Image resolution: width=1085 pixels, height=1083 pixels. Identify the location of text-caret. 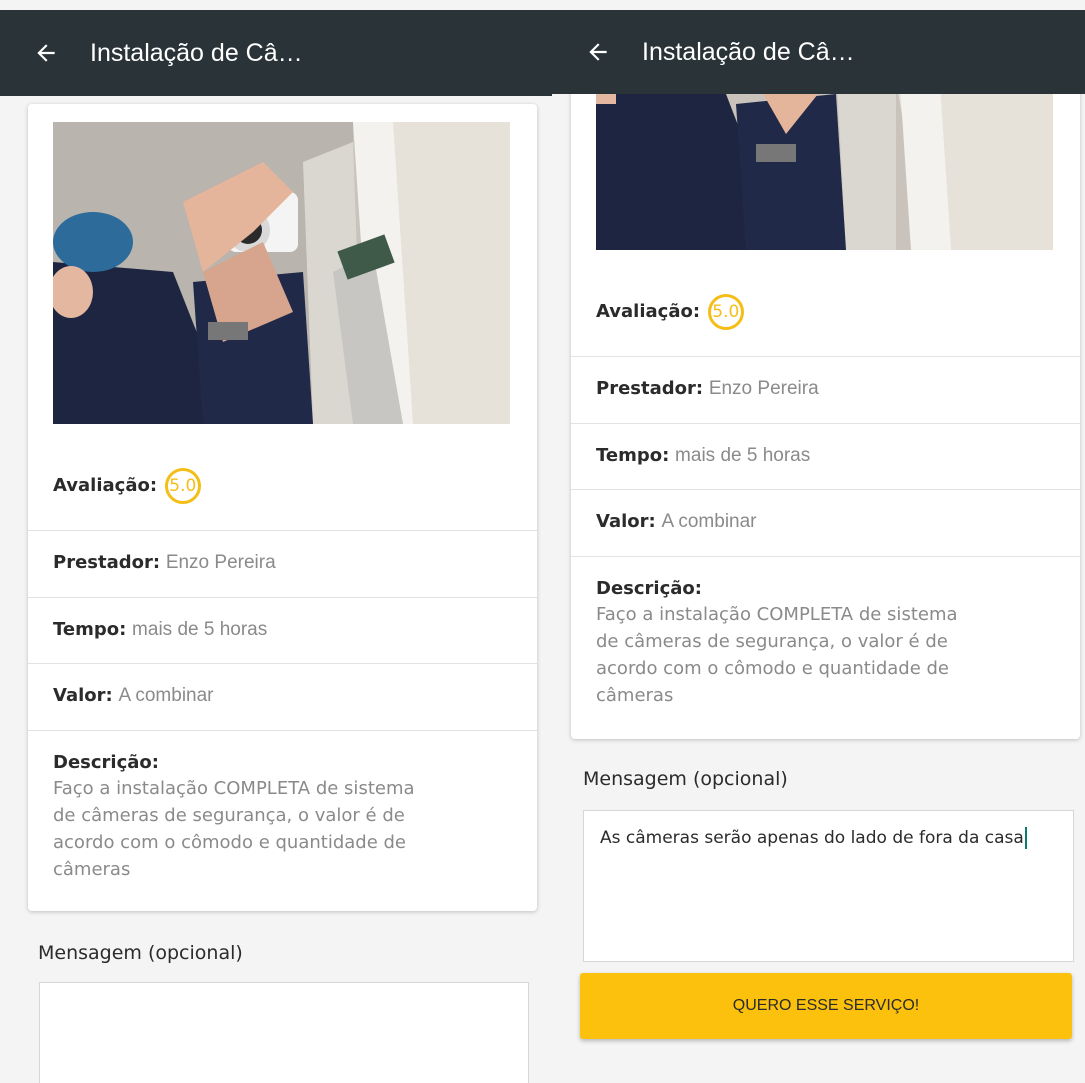
(1025, 838).